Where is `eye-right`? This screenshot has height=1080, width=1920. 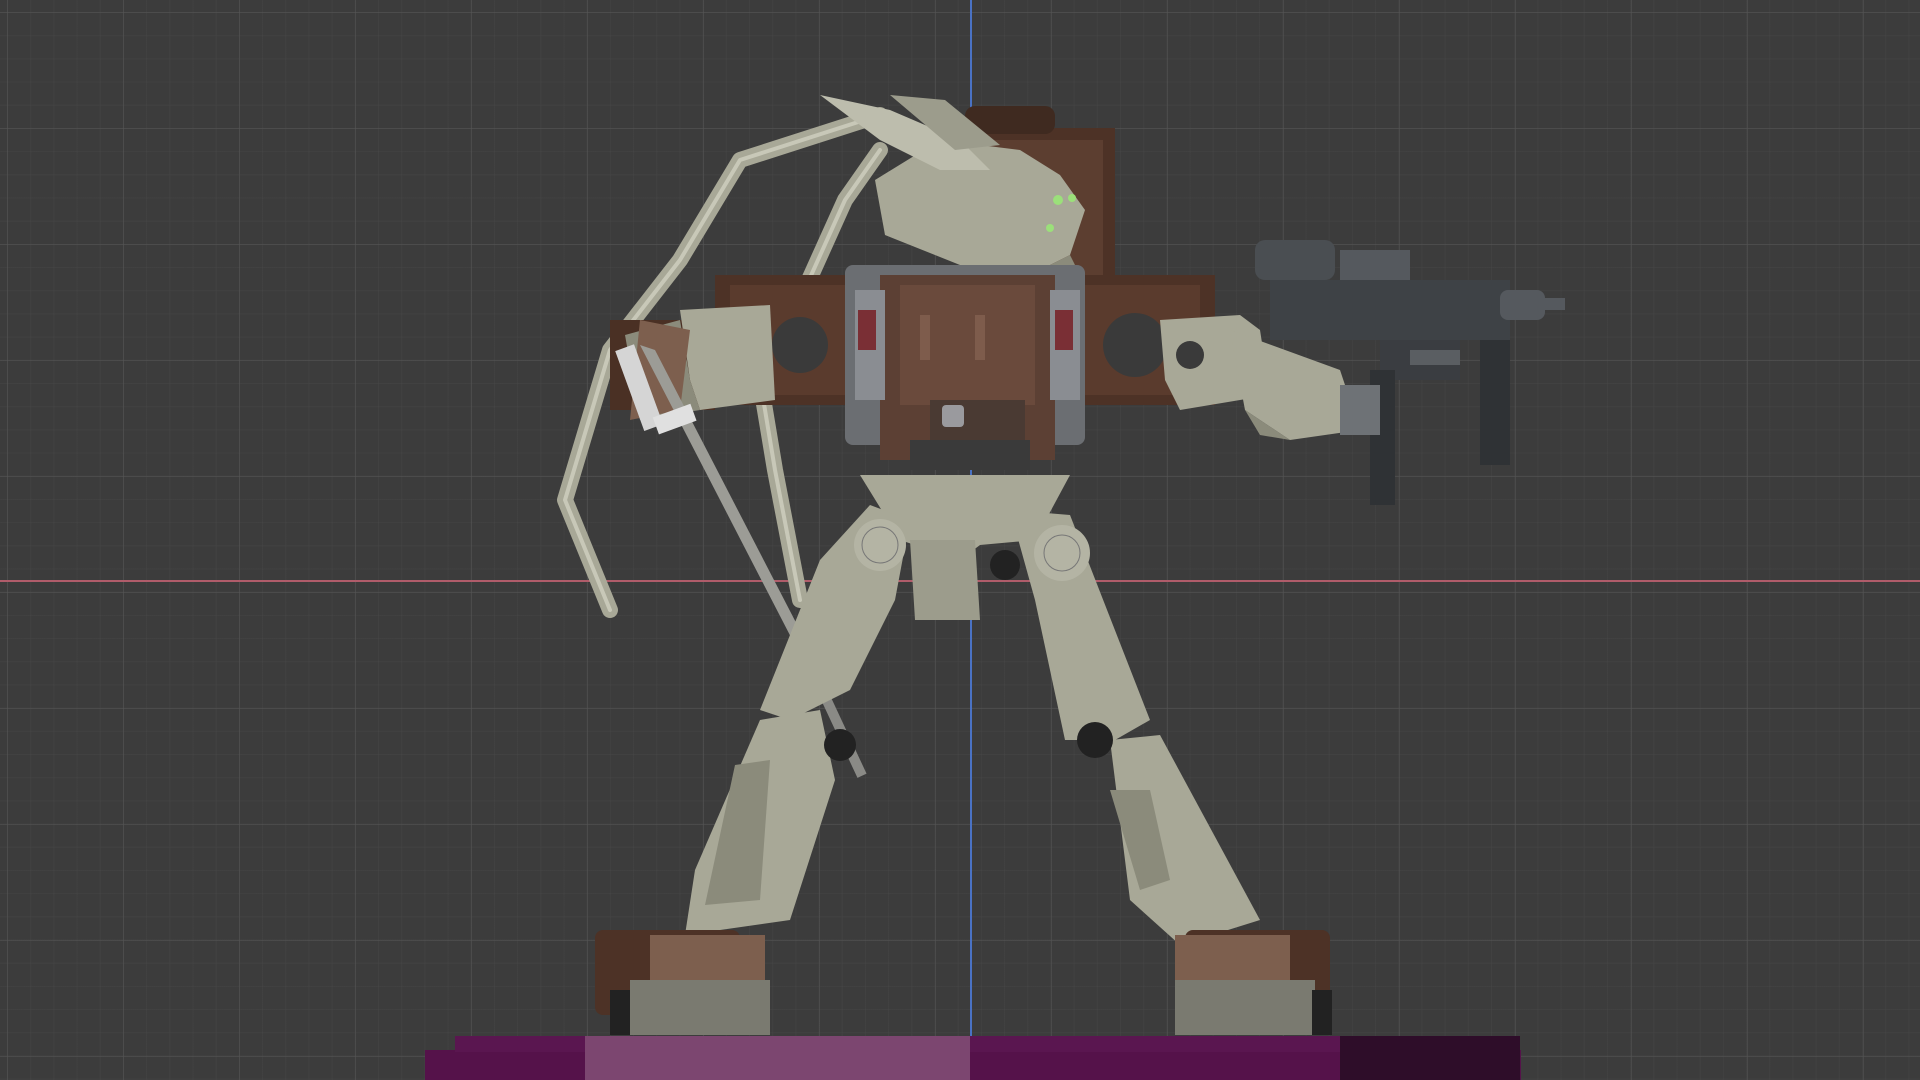 eye-right is located at coordinates (1072, 198).